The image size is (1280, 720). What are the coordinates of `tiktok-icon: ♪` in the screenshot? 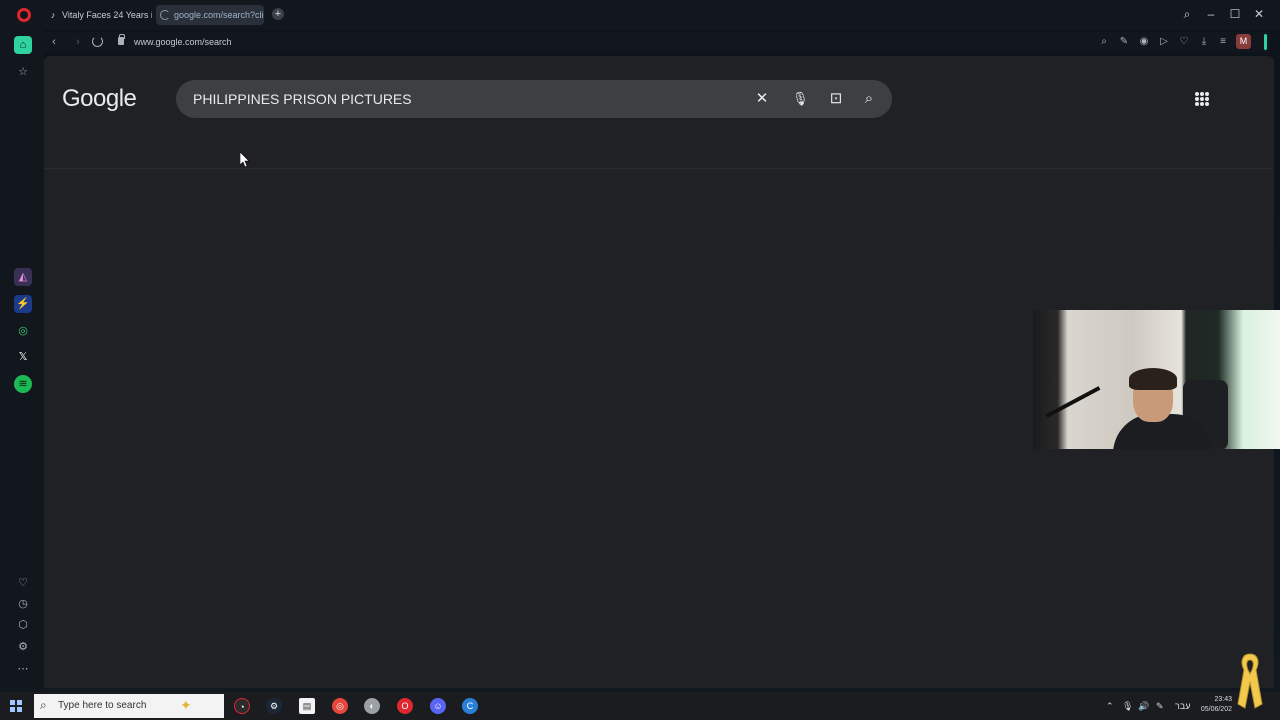 It's located at (53, 15).